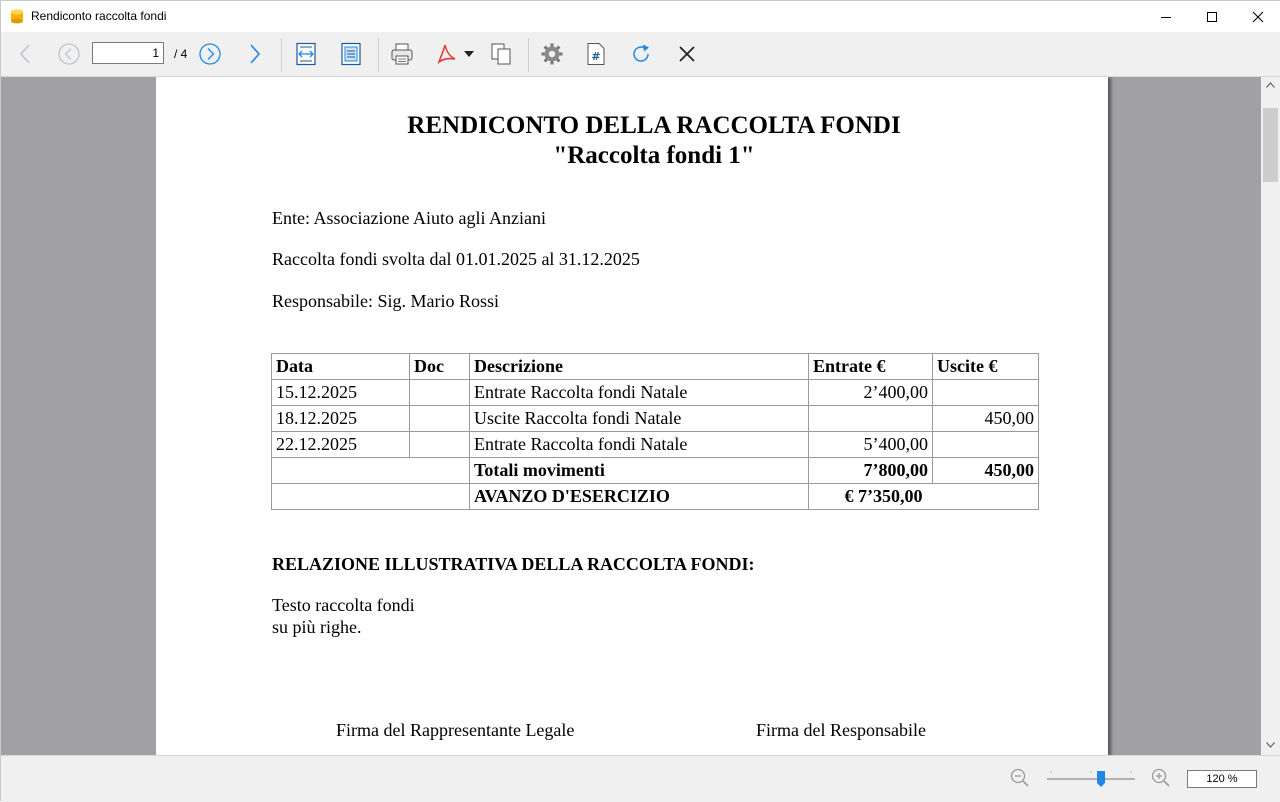  What do you see at coordinates (655, 366) in the screenshot?
I see `table-header-row: Data Doc Descrizione Entrate € Uscite €` at bounding box center [655, 366].